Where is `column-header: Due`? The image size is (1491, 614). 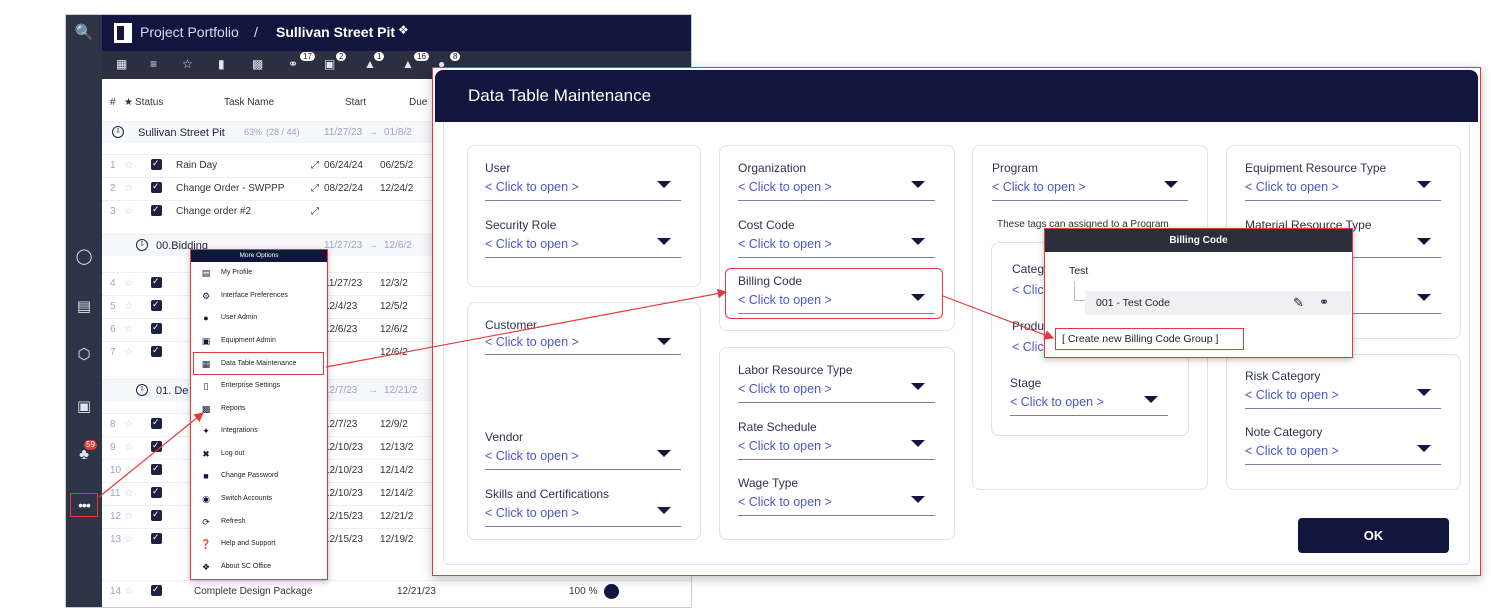 column-header: Due is located at coordinates (418, 102).